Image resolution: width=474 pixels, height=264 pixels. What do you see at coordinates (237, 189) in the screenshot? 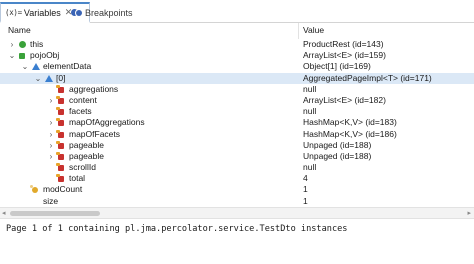
I see `tree-row: modCount 1` at bounding box center [237, 189].